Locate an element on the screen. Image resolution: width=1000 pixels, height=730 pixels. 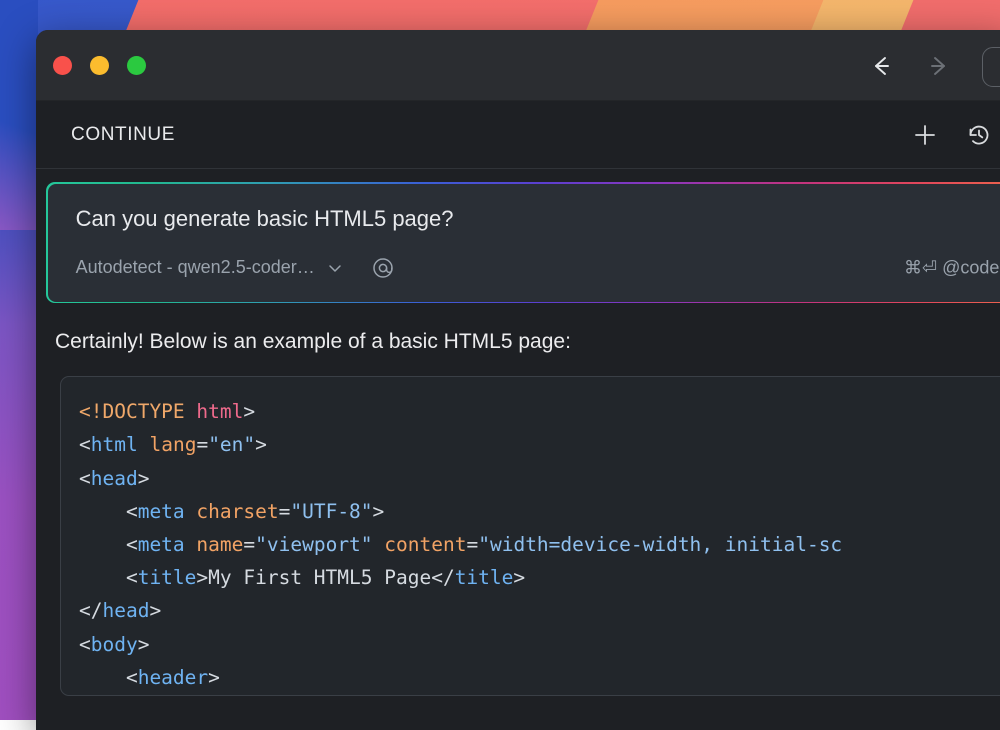
arrow-right-icon is located at coordinates (939, 66).